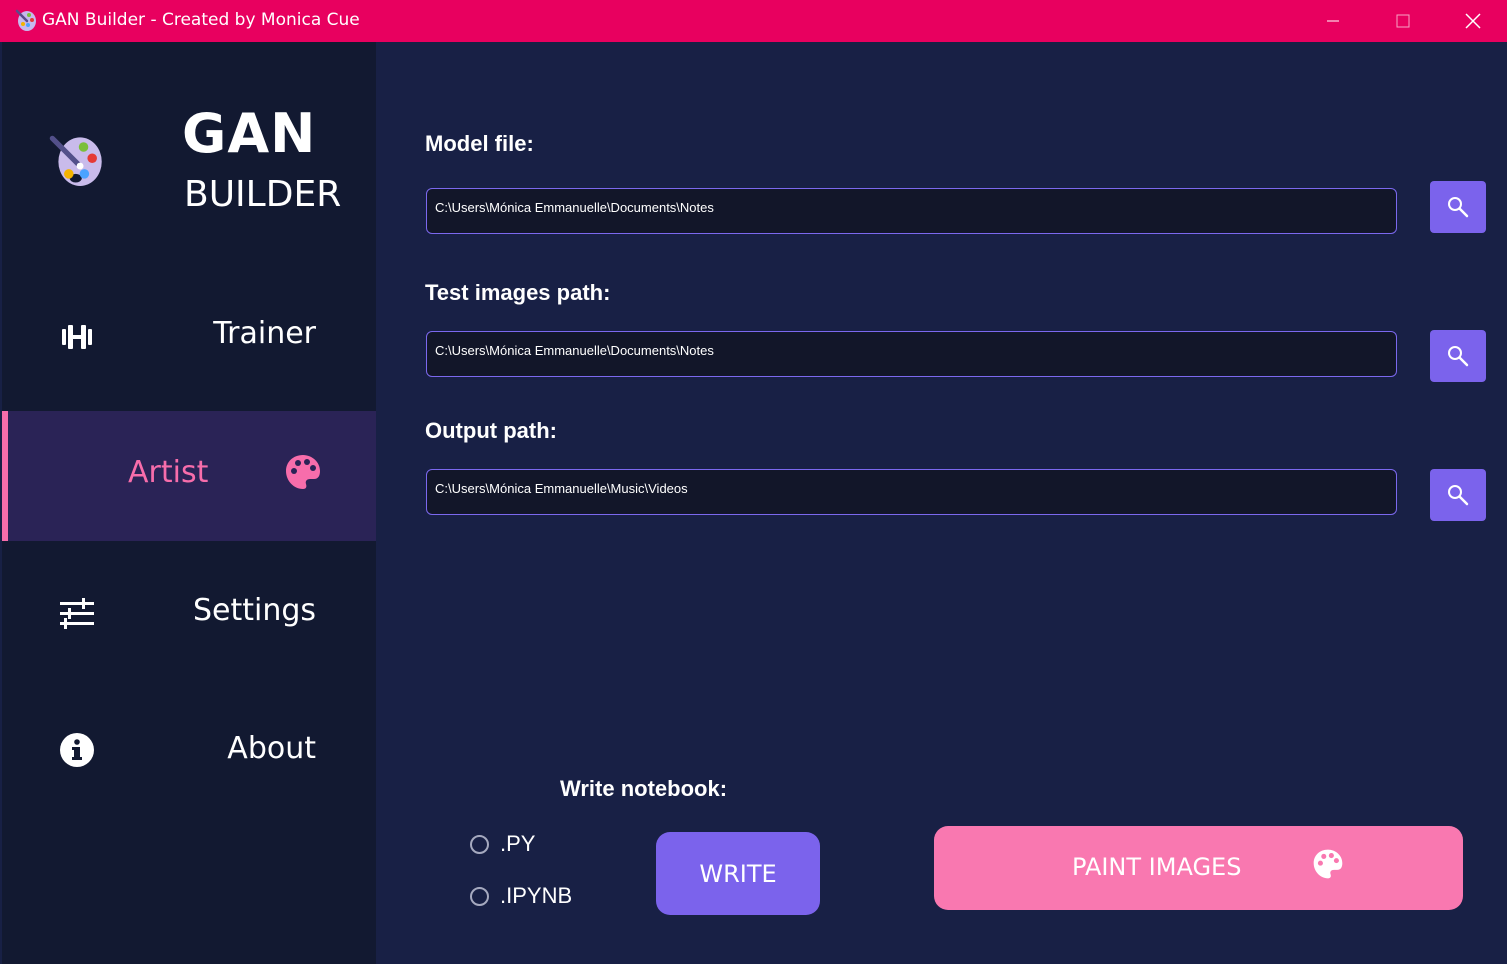 This screenshot has width=1507, height=964. Describe the element at coordinates (536, 895) in the screenshot. I see `radio-label: .IPYNB` at that location.